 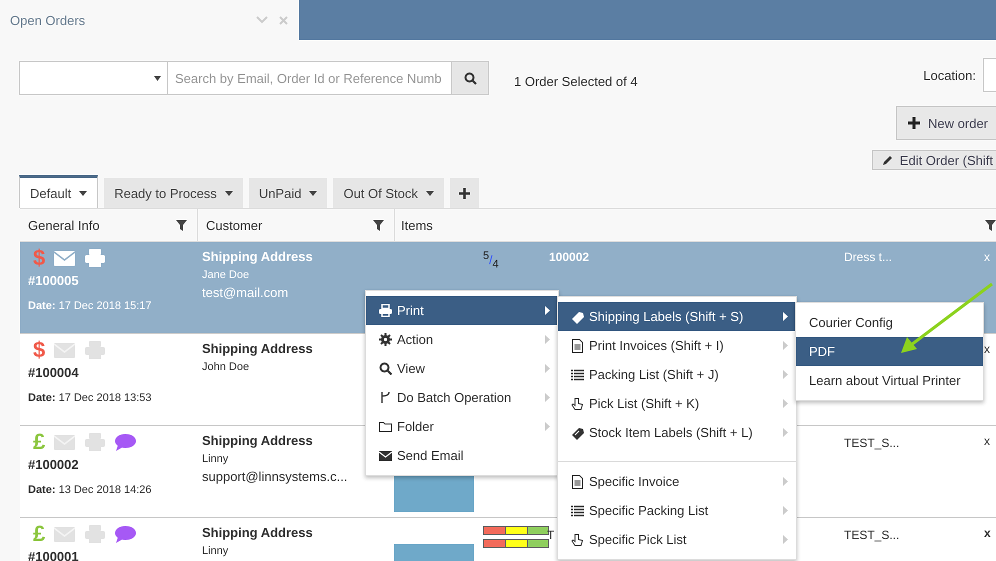 I want to click on menu-item: Print Invoices (Shift + I), so click(x=677, y=345).